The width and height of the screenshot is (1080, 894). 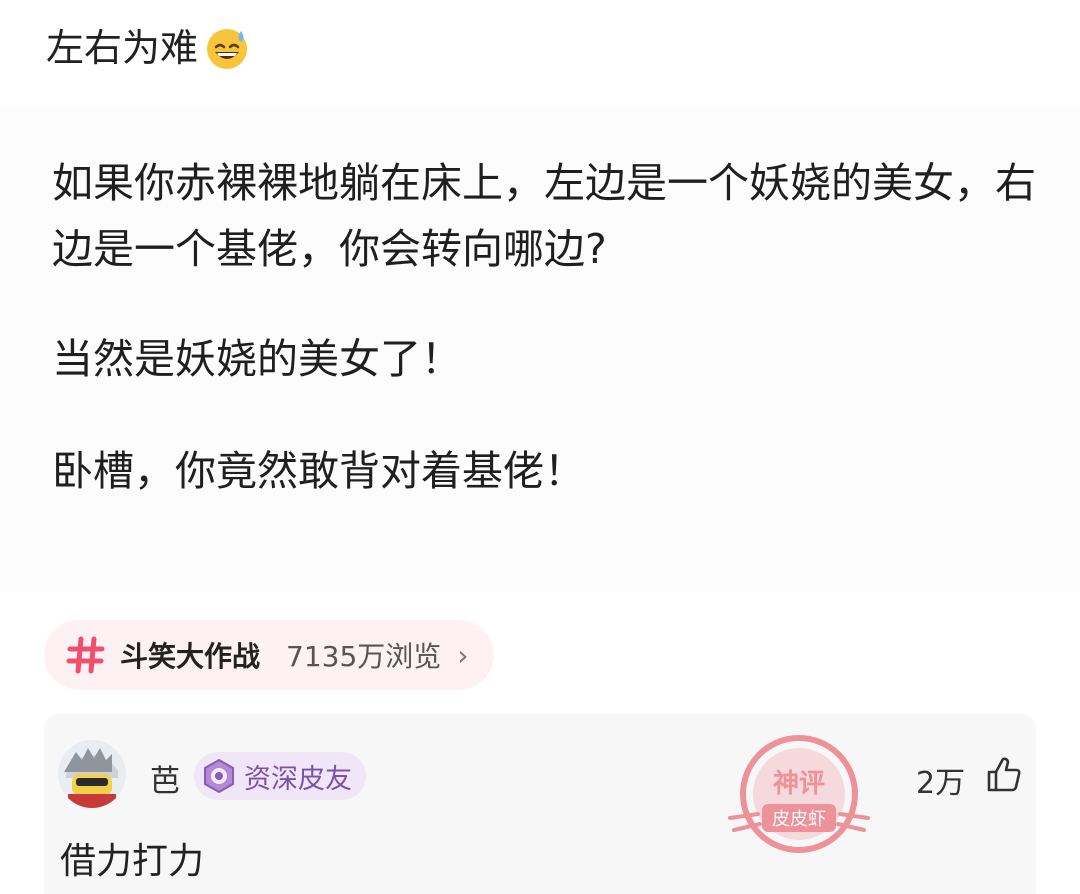 What do you see at coordinates (540, 50) in the screenshot?
I see `post-header: 左右为难` at bounding box center [540, 50].